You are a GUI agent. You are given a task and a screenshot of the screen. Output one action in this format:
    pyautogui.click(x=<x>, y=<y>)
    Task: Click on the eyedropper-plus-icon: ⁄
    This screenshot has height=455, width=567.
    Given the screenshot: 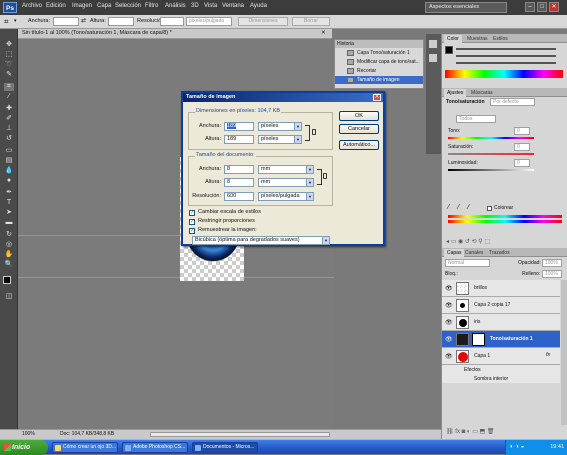 What is the action you would take?
    pyautogui.click(x=458, y=207)
    